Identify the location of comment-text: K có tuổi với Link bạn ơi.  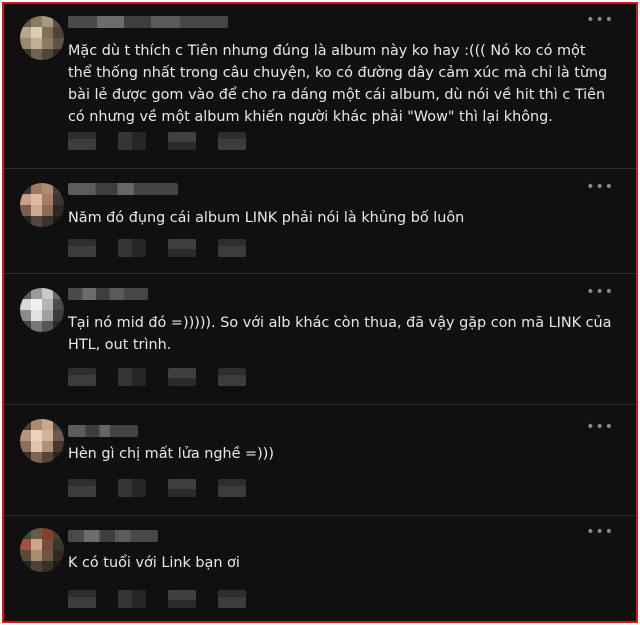
(154, 563).